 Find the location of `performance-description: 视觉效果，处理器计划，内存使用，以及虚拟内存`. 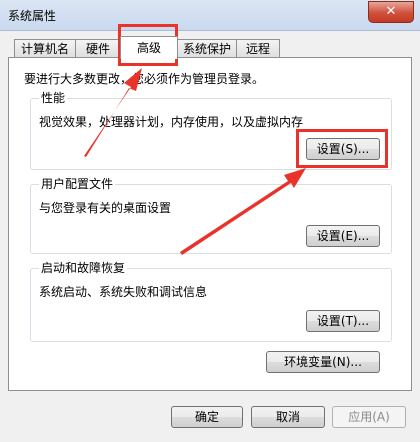

performance-description: 视觉效果，处理器计划，内存使用，以及虚拟内存 is located at coordinates (171, 122).